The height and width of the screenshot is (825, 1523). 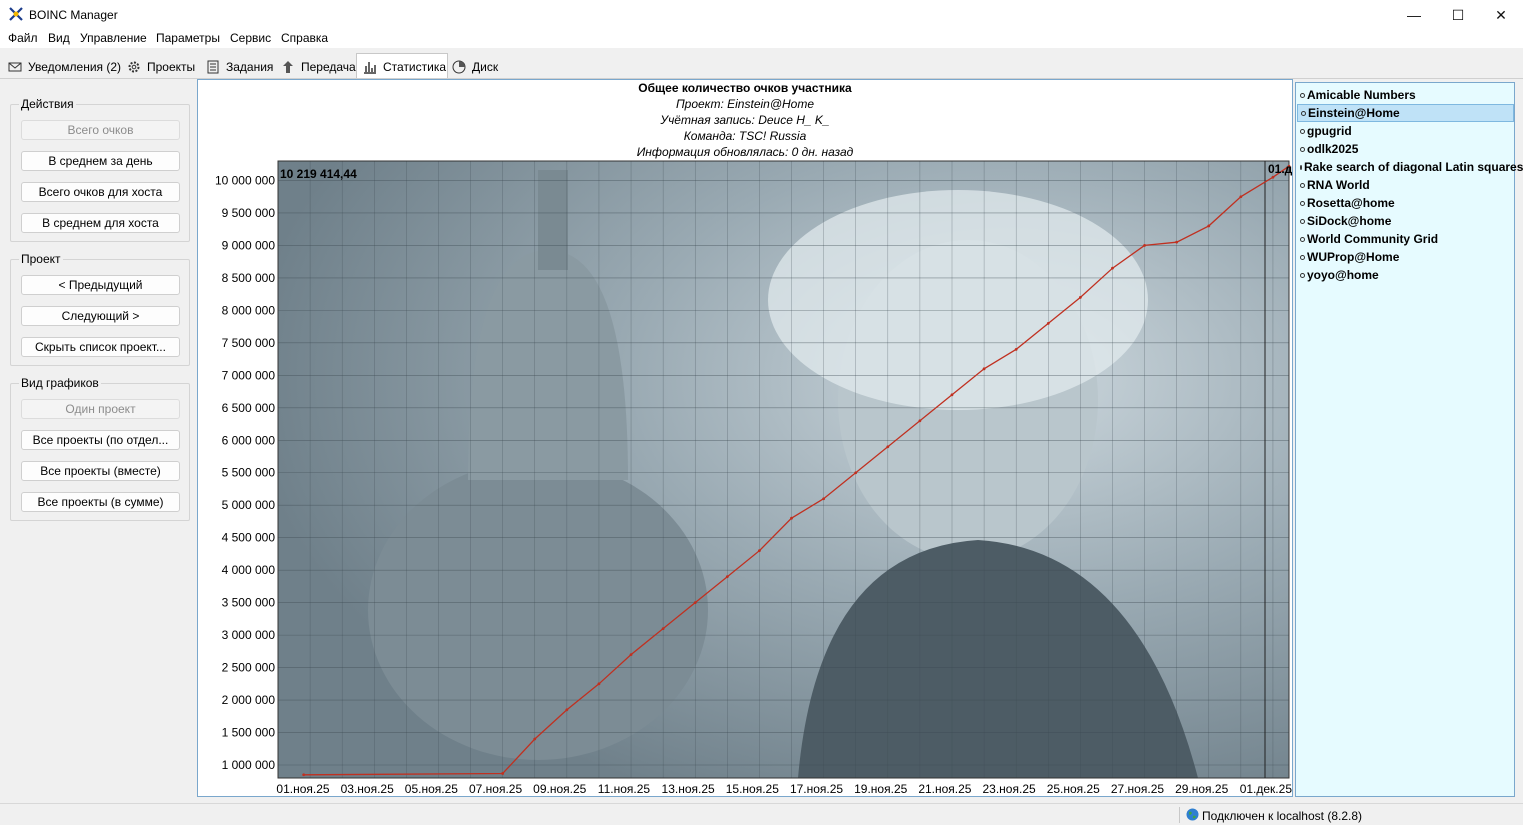 I want to click on next-project-button: Следующий >, so click(x=100, y=316).